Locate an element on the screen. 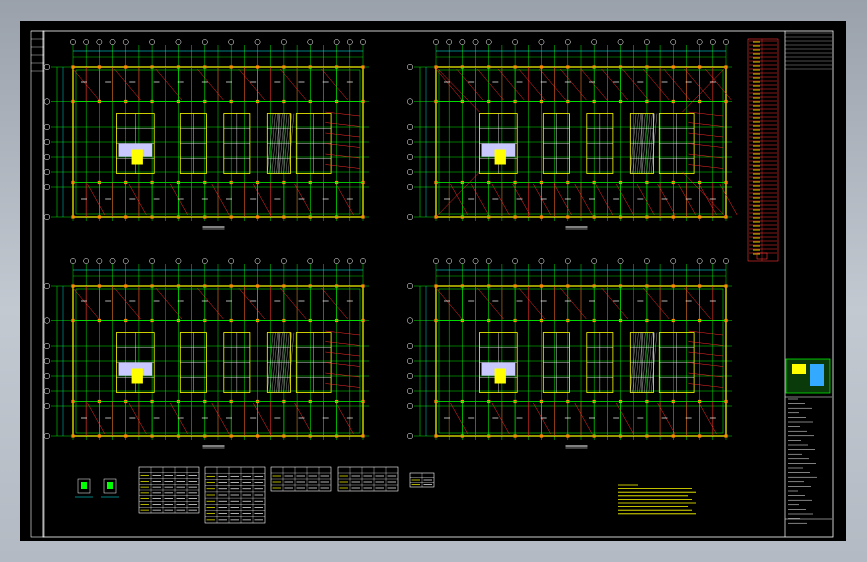 The image size is (867, 562). sheet-left-strip is located at coordinates (37, 284).